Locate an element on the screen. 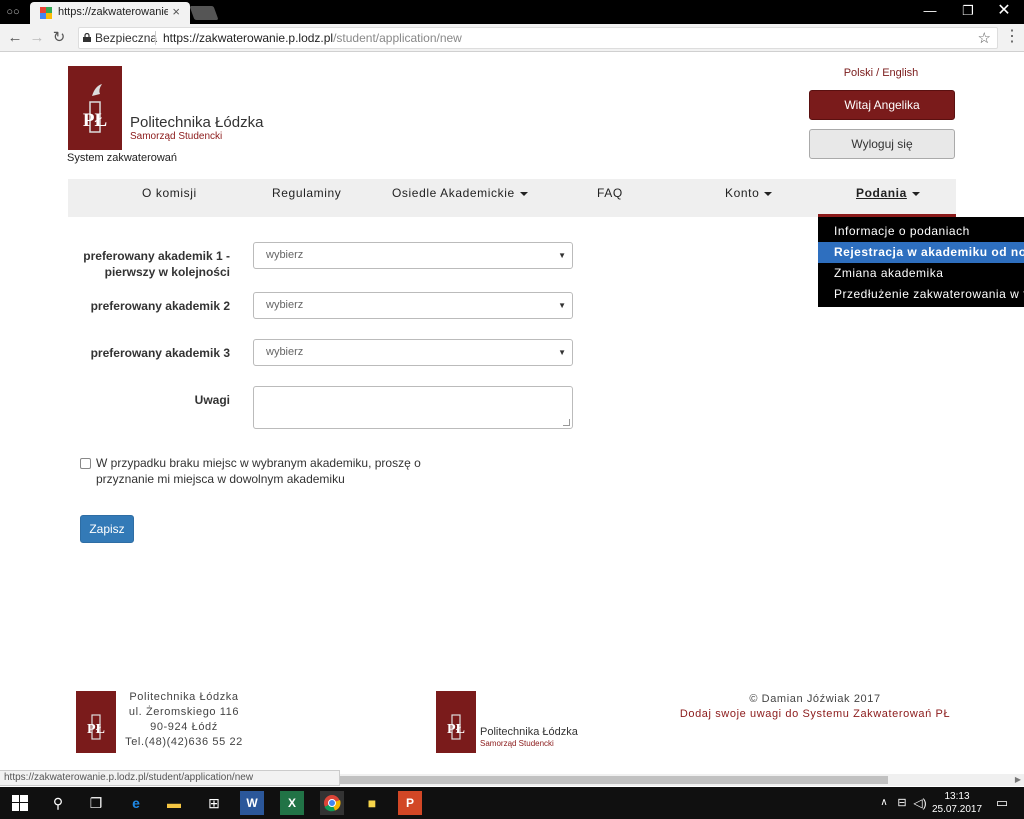  scroll-right-icon: ▶ is located at coordinates (1018, 780).